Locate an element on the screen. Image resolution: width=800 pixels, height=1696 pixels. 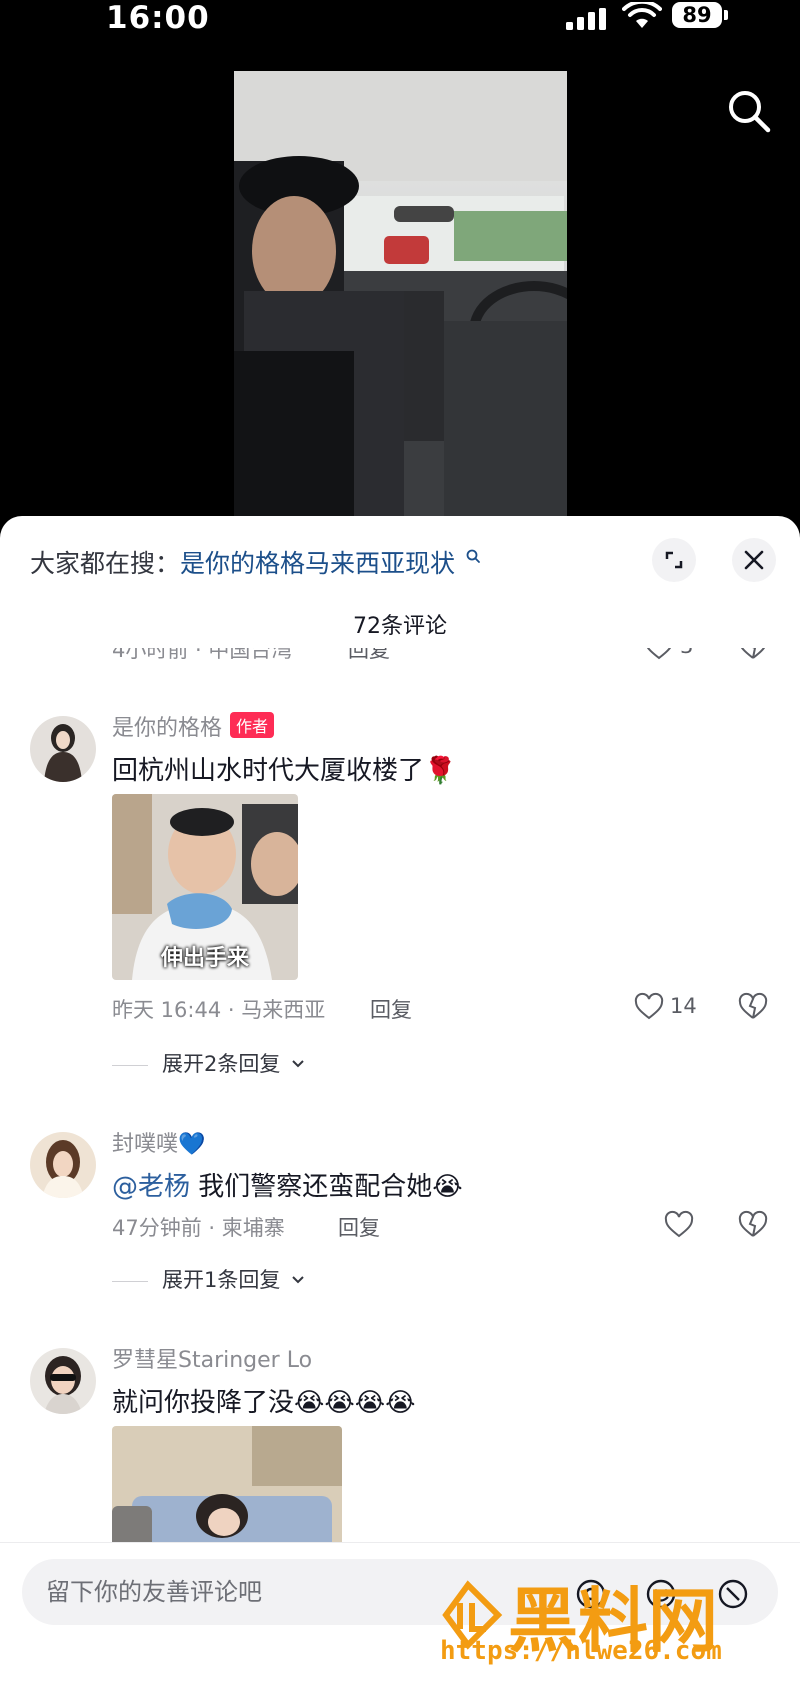
trending-term-link: 是你的格格马来西亚现状 is located at coordinates (317, 563).